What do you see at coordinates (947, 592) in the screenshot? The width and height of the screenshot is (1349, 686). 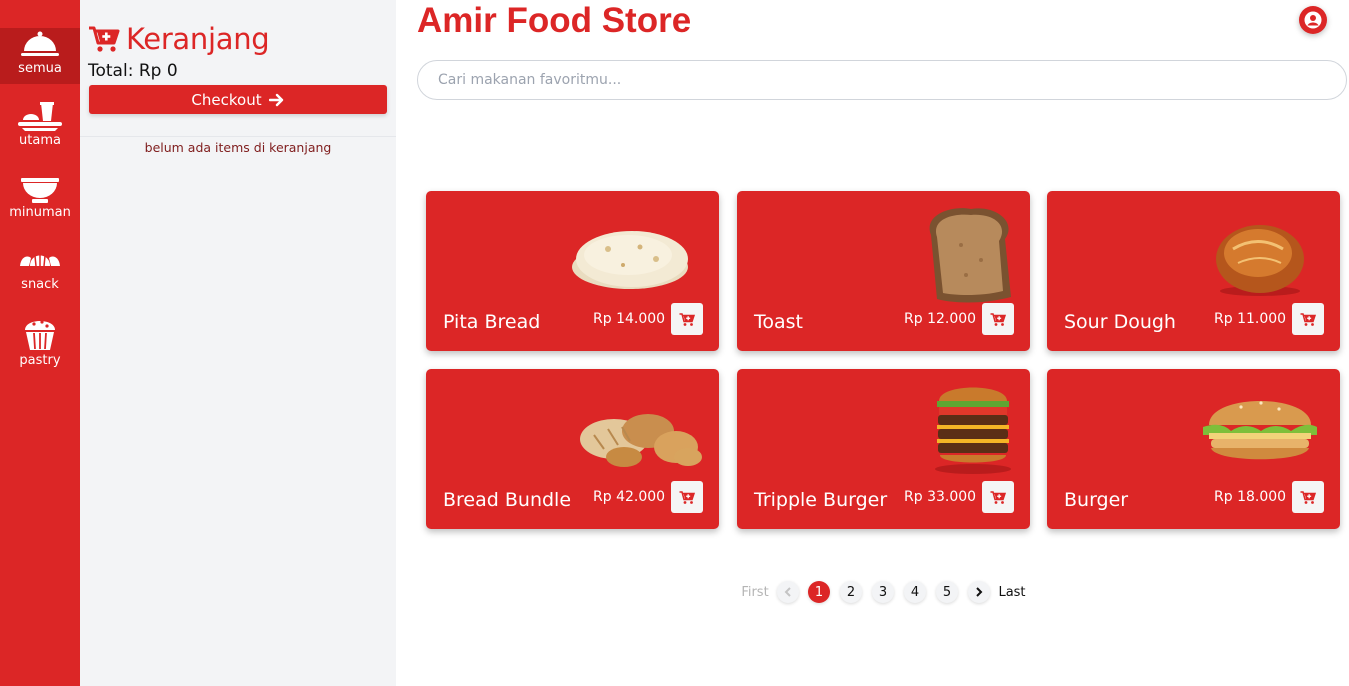 I see `pagination-page-5: 5` at bounding box center [947, 592].